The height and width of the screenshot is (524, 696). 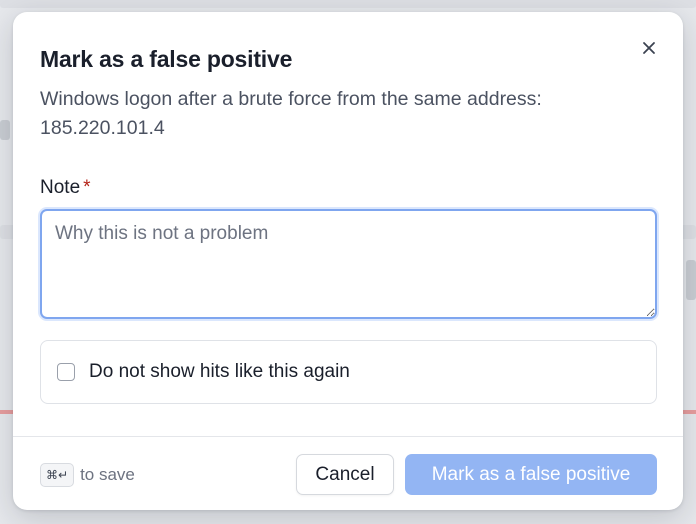 I want to click on keyboard-shortcut-badge: ⌘↵, so click(x=57, y=475).